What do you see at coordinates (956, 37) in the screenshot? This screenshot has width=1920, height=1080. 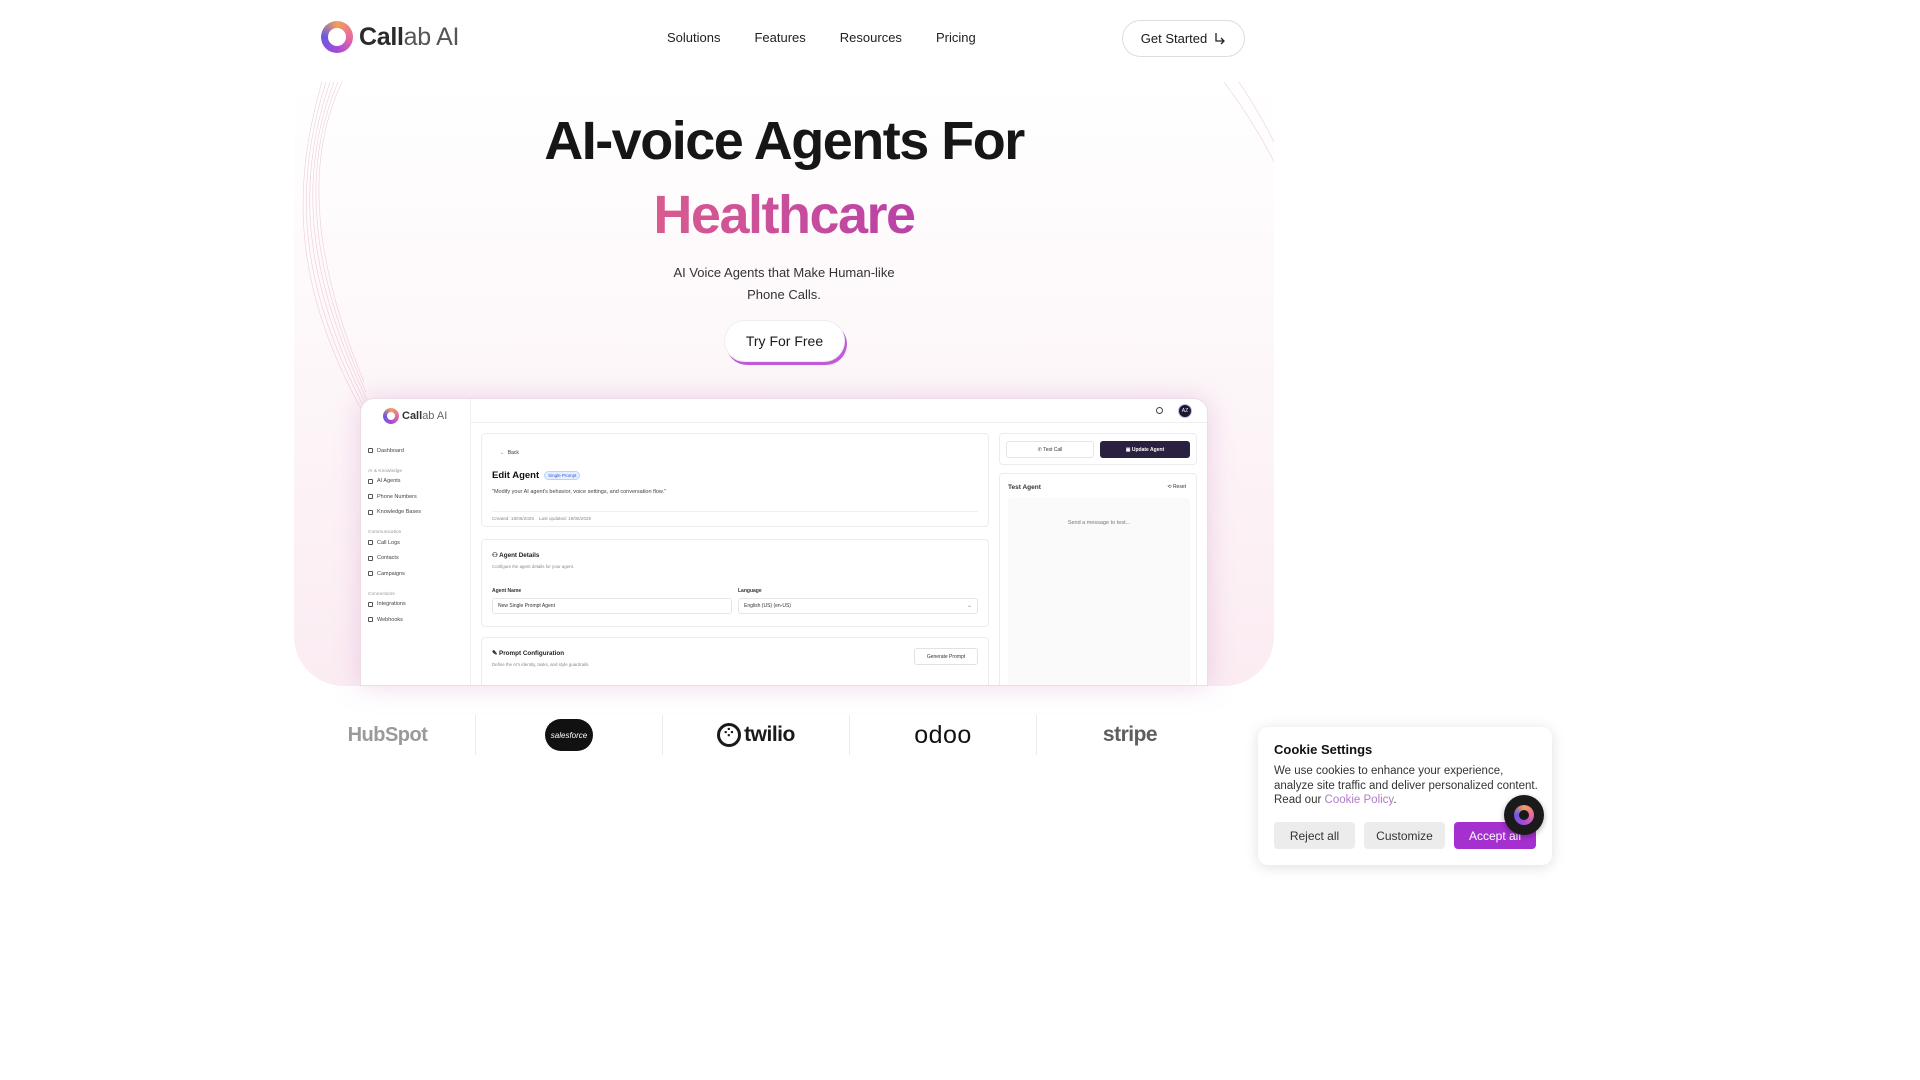 I see `nav-pricing: Pricing` at bounding box center [956, 37].